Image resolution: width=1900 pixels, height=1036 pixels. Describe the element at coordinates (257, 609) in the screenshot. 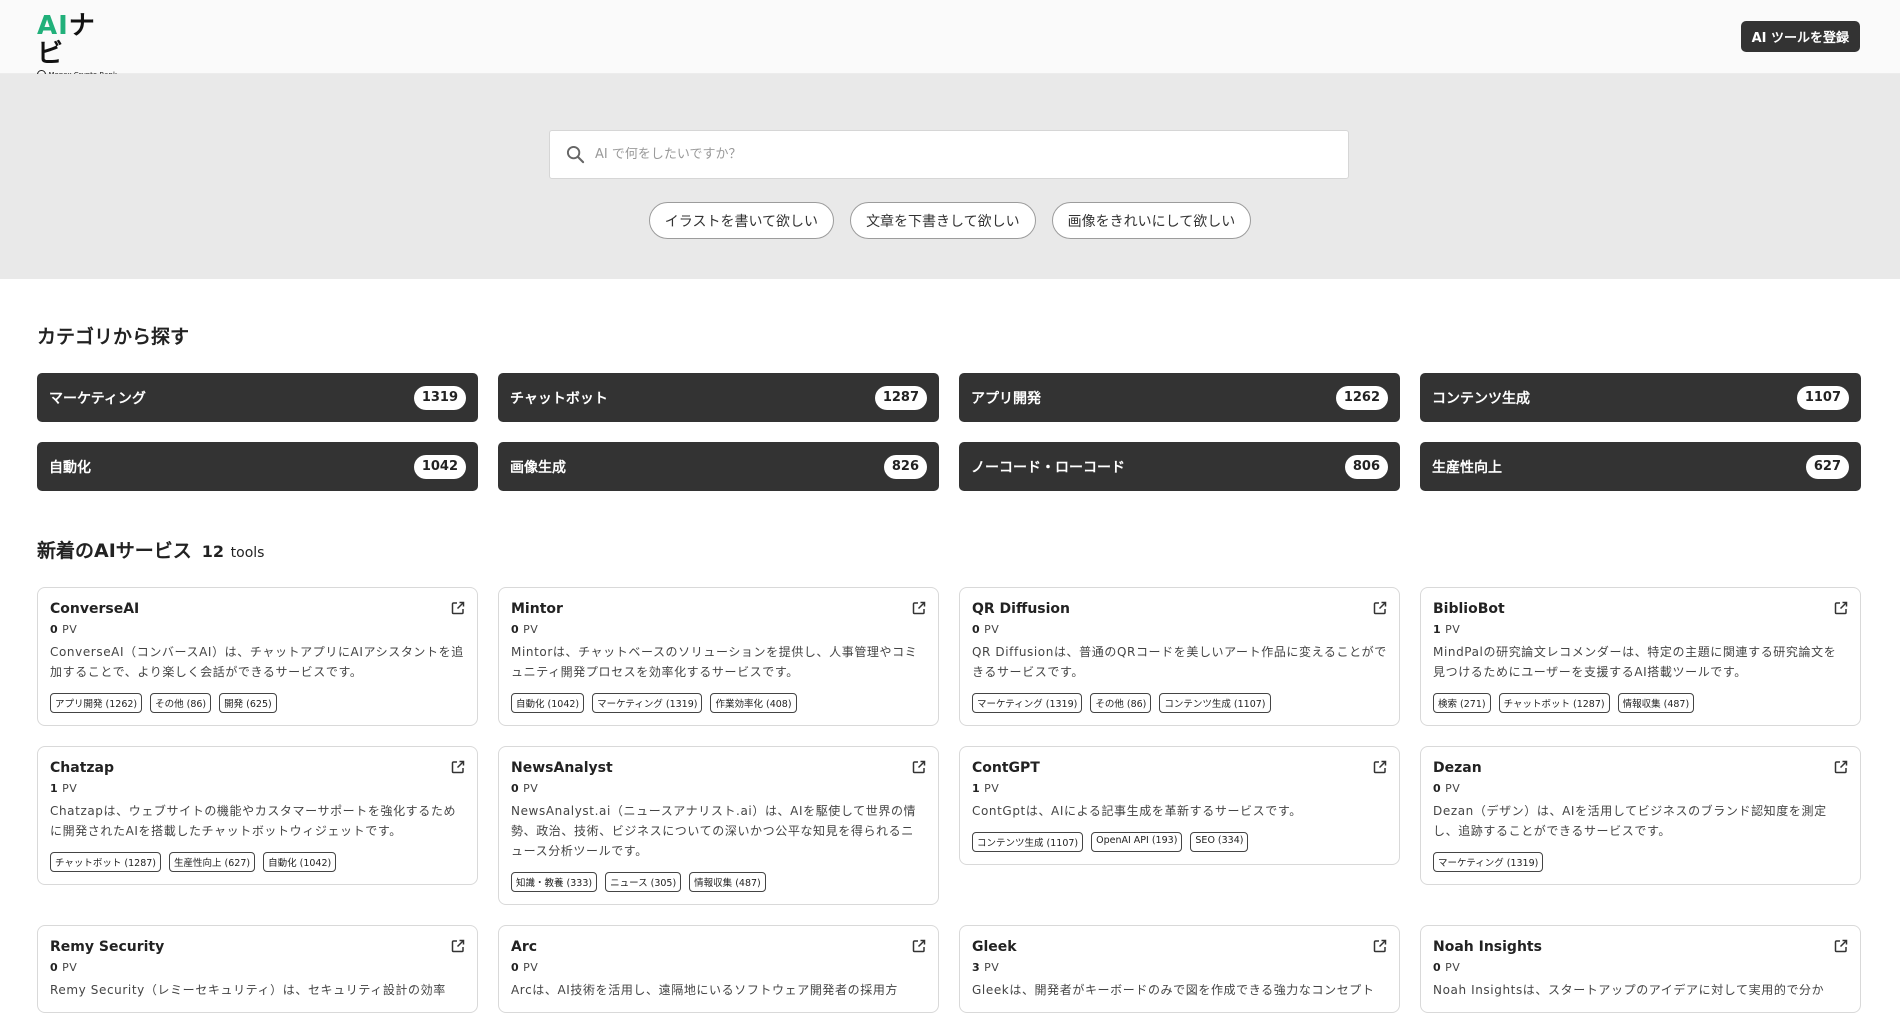

I see `tool-name: ConverseAI` at that location.